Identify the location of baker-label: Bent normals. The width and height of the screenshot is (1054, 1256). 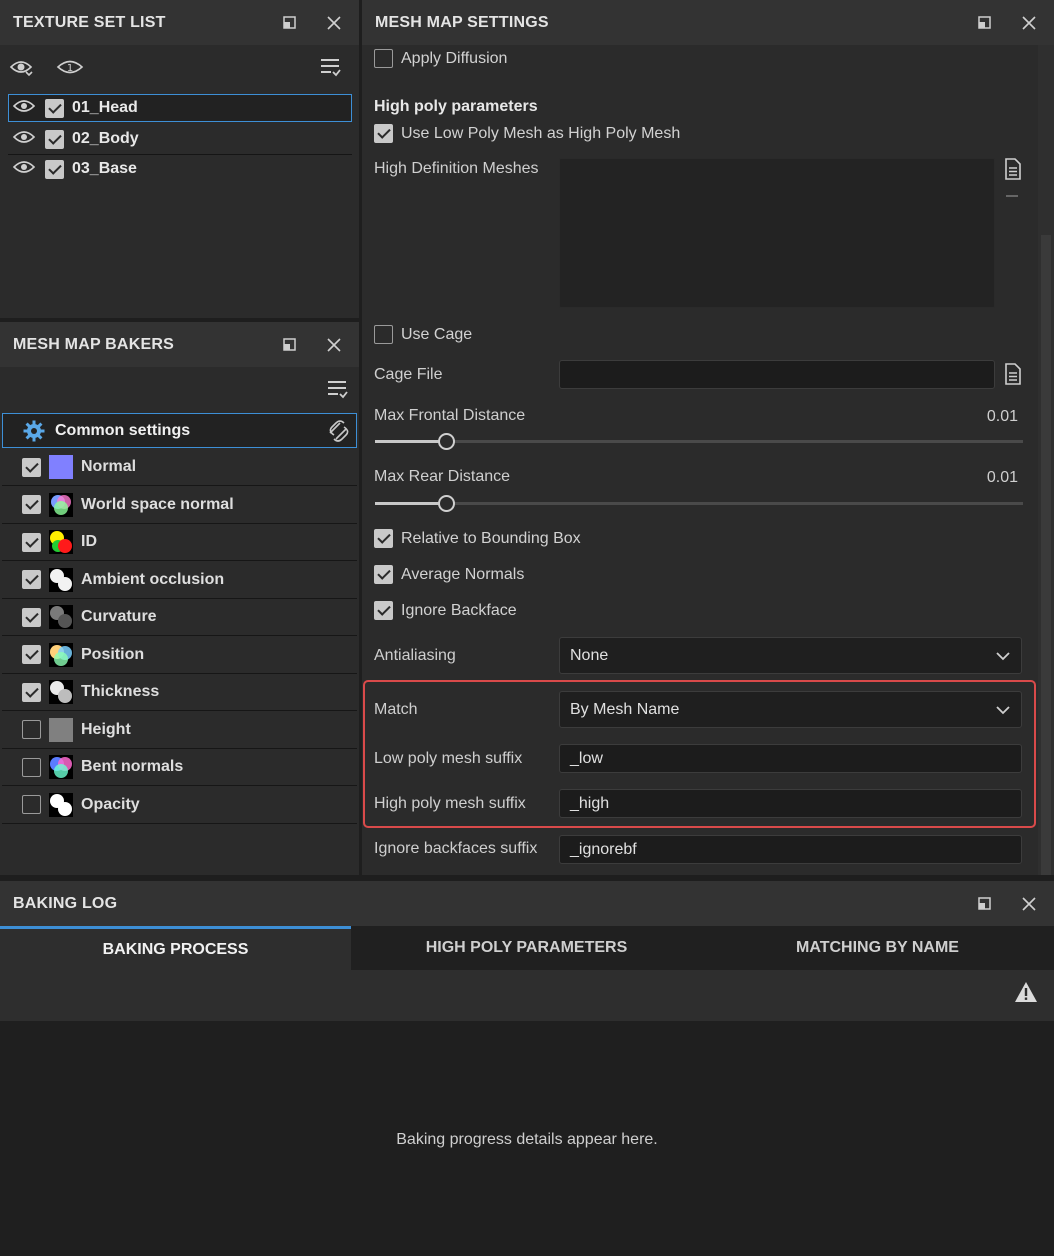
(132, 766).